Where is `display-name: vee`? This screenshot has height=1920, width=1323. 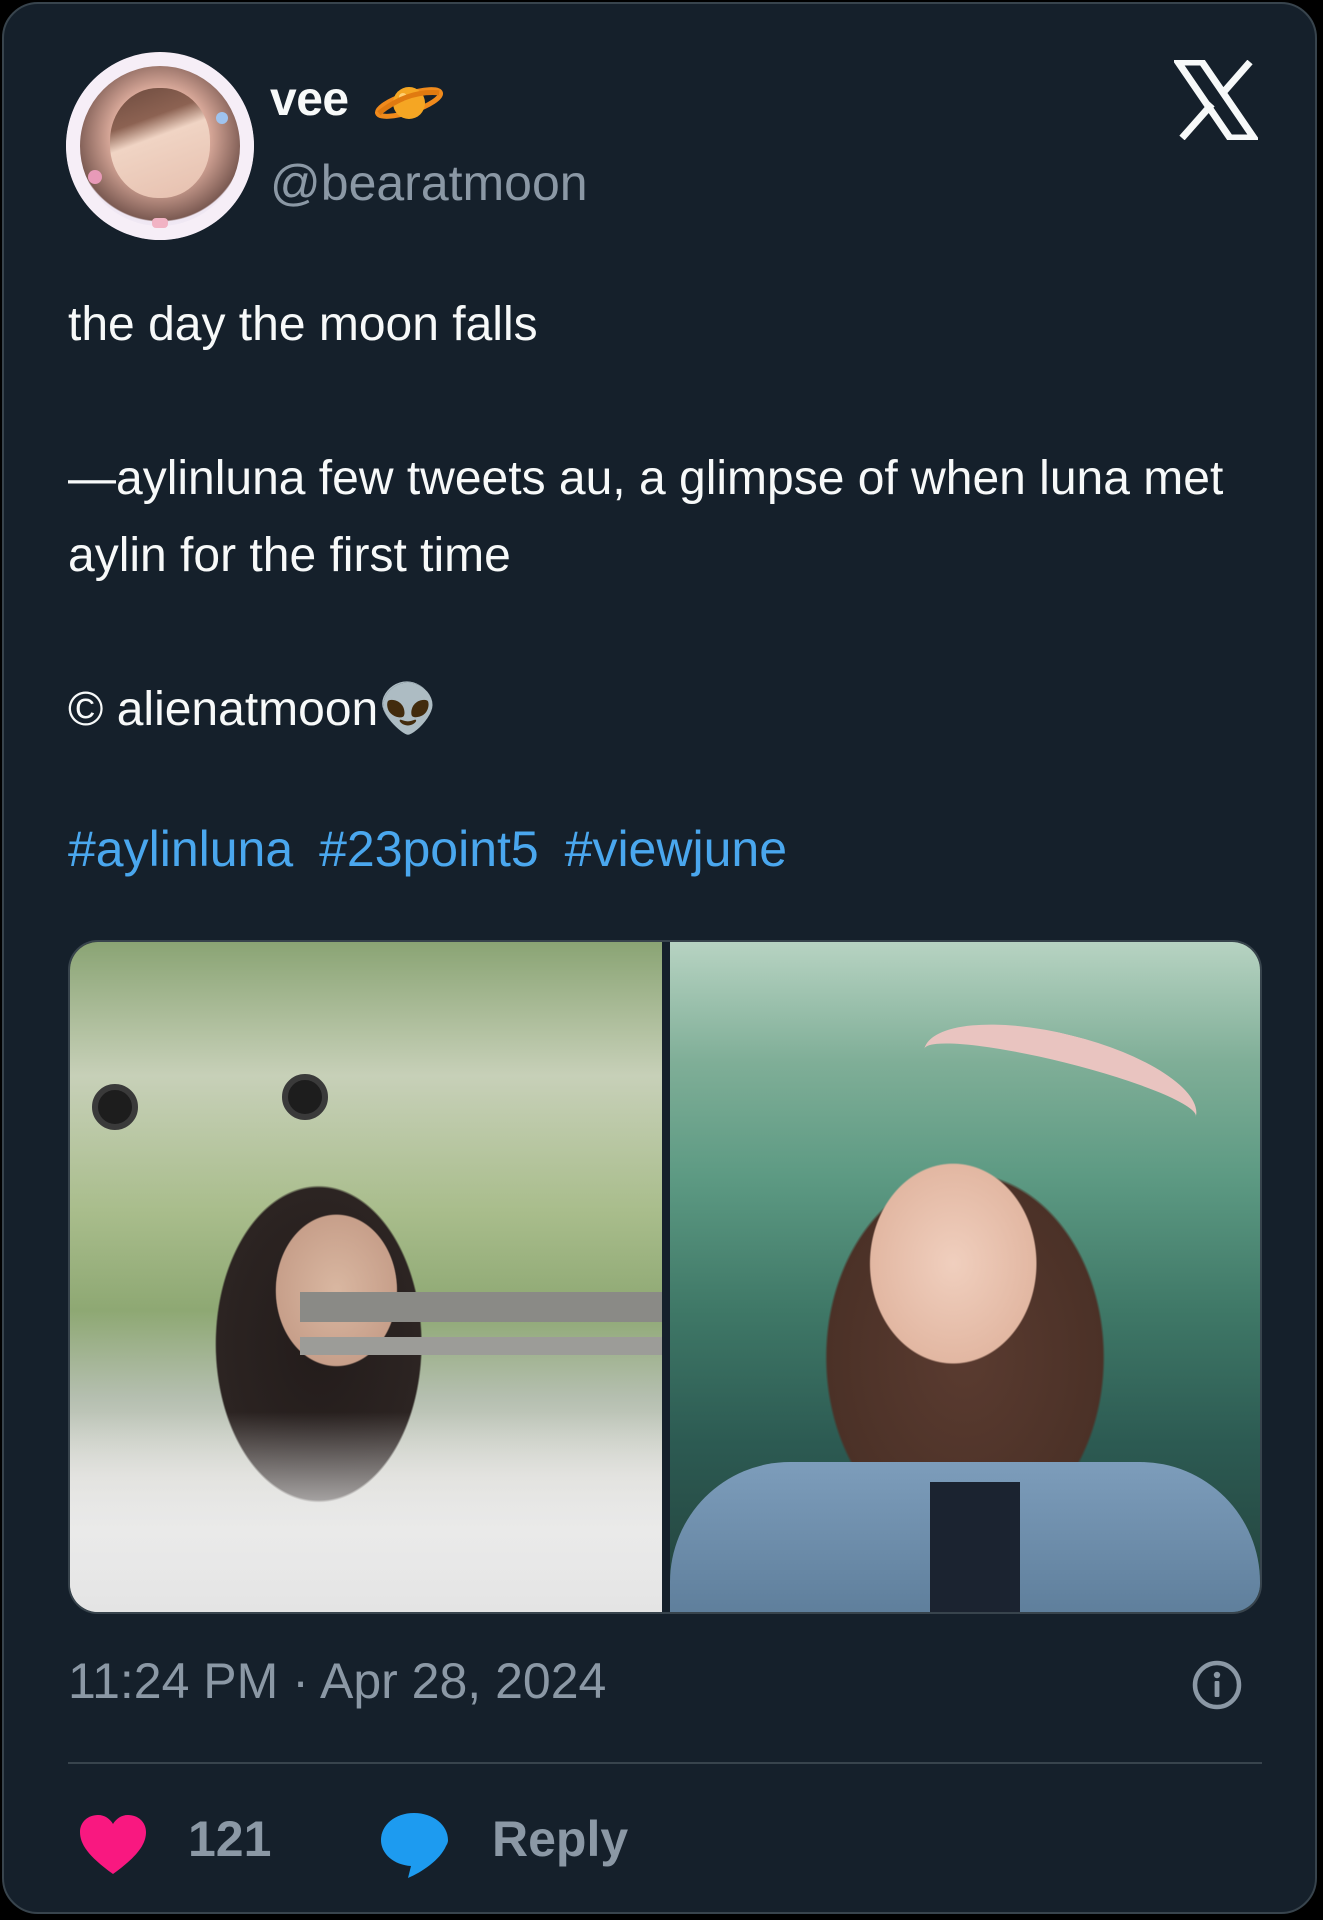 display-name: vee is located at coordinates (309, 99).